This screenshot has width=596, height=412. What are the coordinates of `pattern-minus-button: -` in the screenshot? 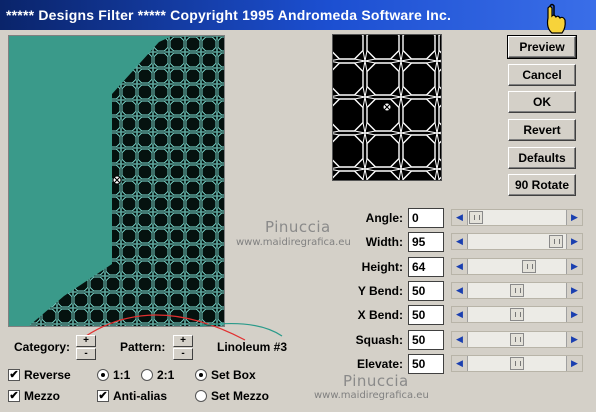 It's located at (183, 354).